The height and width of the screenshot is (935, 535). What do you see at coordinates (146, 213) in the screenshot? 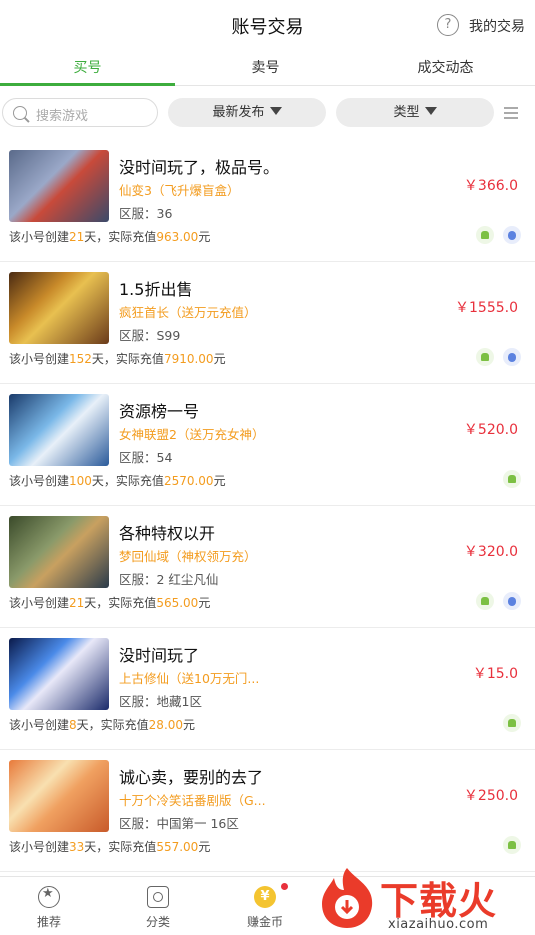
I see `listing-server: 区服：36` at bounding box center [146, 213].